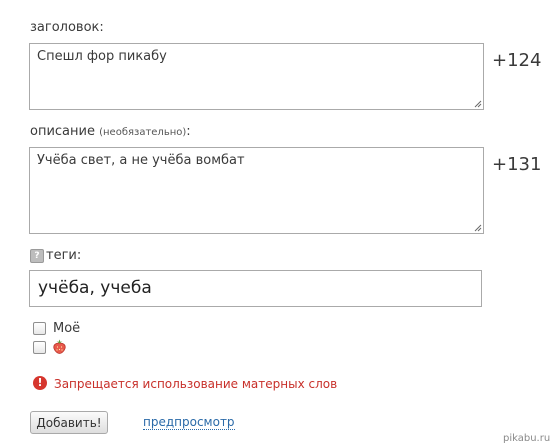 The height and width of the screenshot is (447, 552). Describe the element at coordinates (59, 346) in the screenshot. I see `strawberry-icon` at that location.